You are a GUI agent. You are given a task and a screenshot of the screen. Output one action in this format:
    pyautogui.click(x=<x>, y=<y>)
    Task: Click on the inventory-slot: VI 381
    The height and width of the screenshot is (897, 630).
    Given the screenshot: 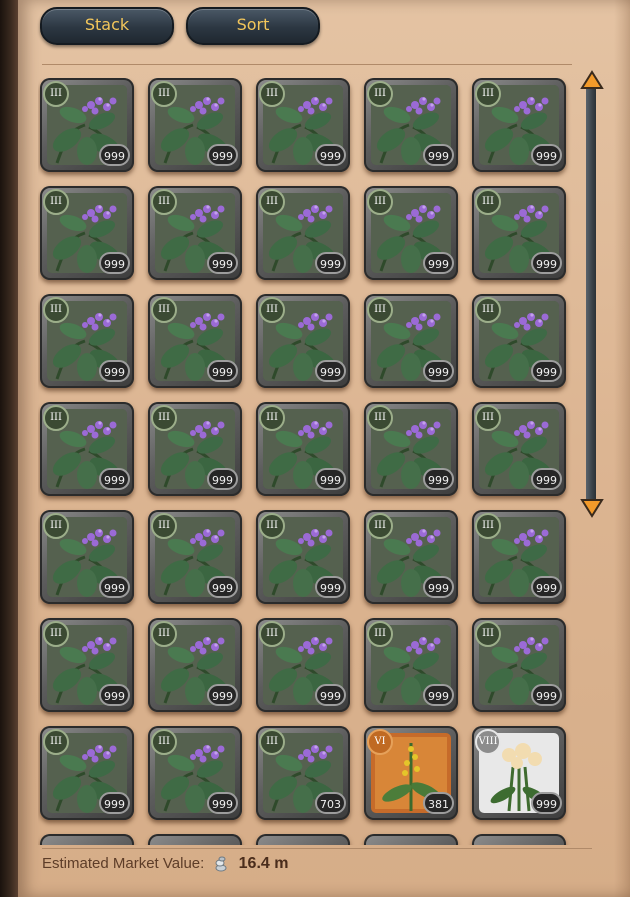 What is the action you would take?
    pyautogui.click(x=411, y=773)
    